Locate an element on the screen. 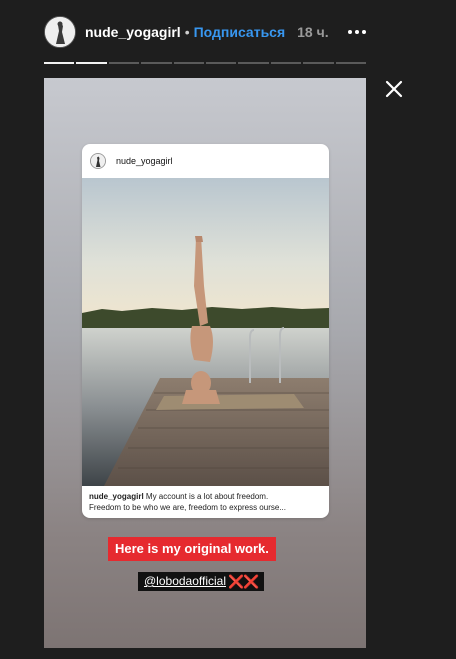 Image resolution: width=456 pixels, height=659 pixels. post-header: nude_yogagirl is located at coordinates (205, 161).